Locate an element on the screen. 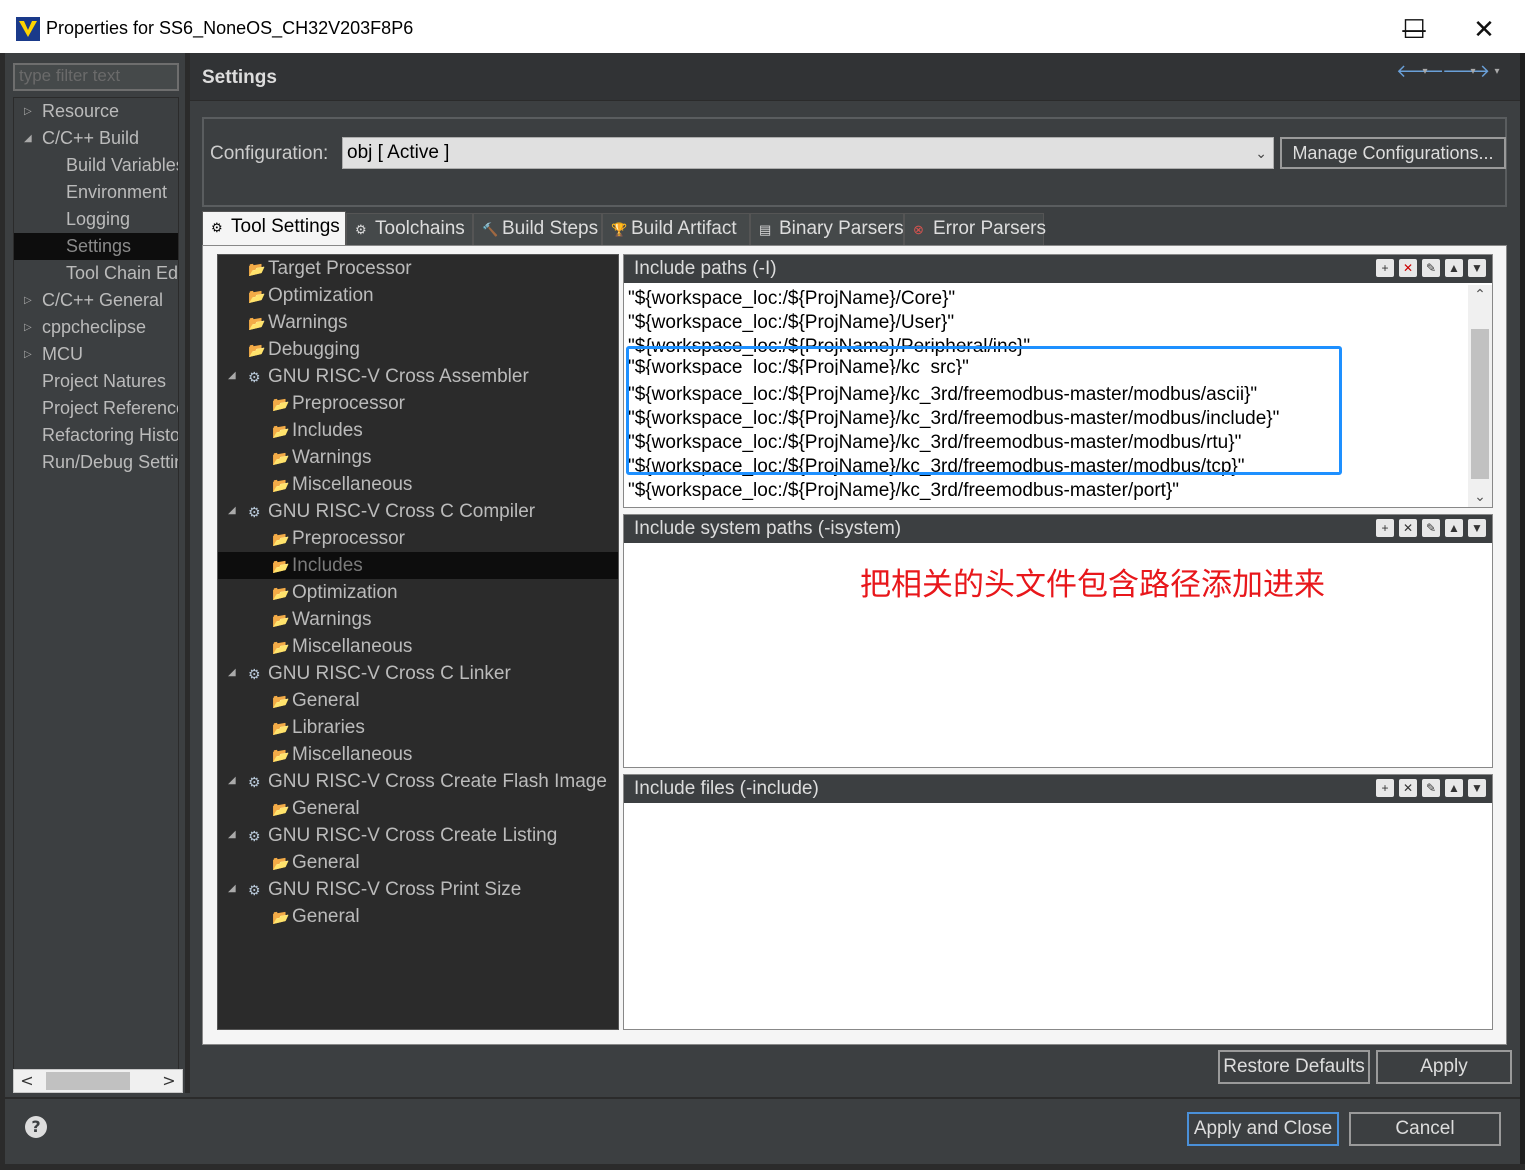 The image size is (1525, 1170). tree-item-print-size-general: 📂 General is located at coordinates (316, 916).